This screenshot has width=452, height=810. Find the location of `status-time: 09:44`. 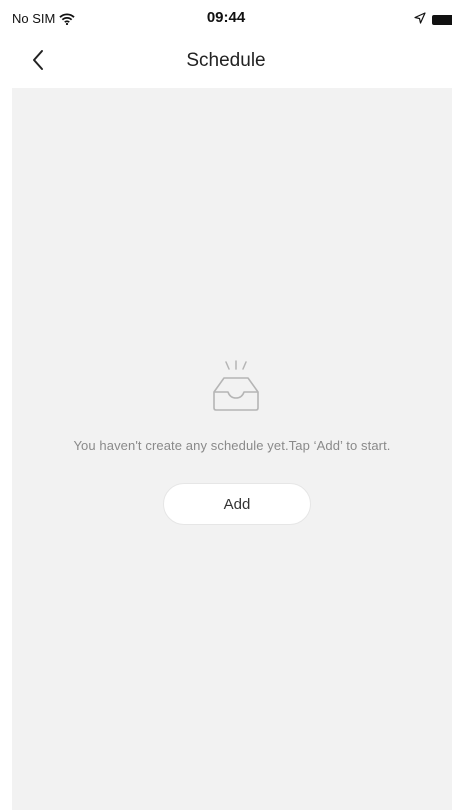

status-time: 09:44 is located at coordinates (226, 17).